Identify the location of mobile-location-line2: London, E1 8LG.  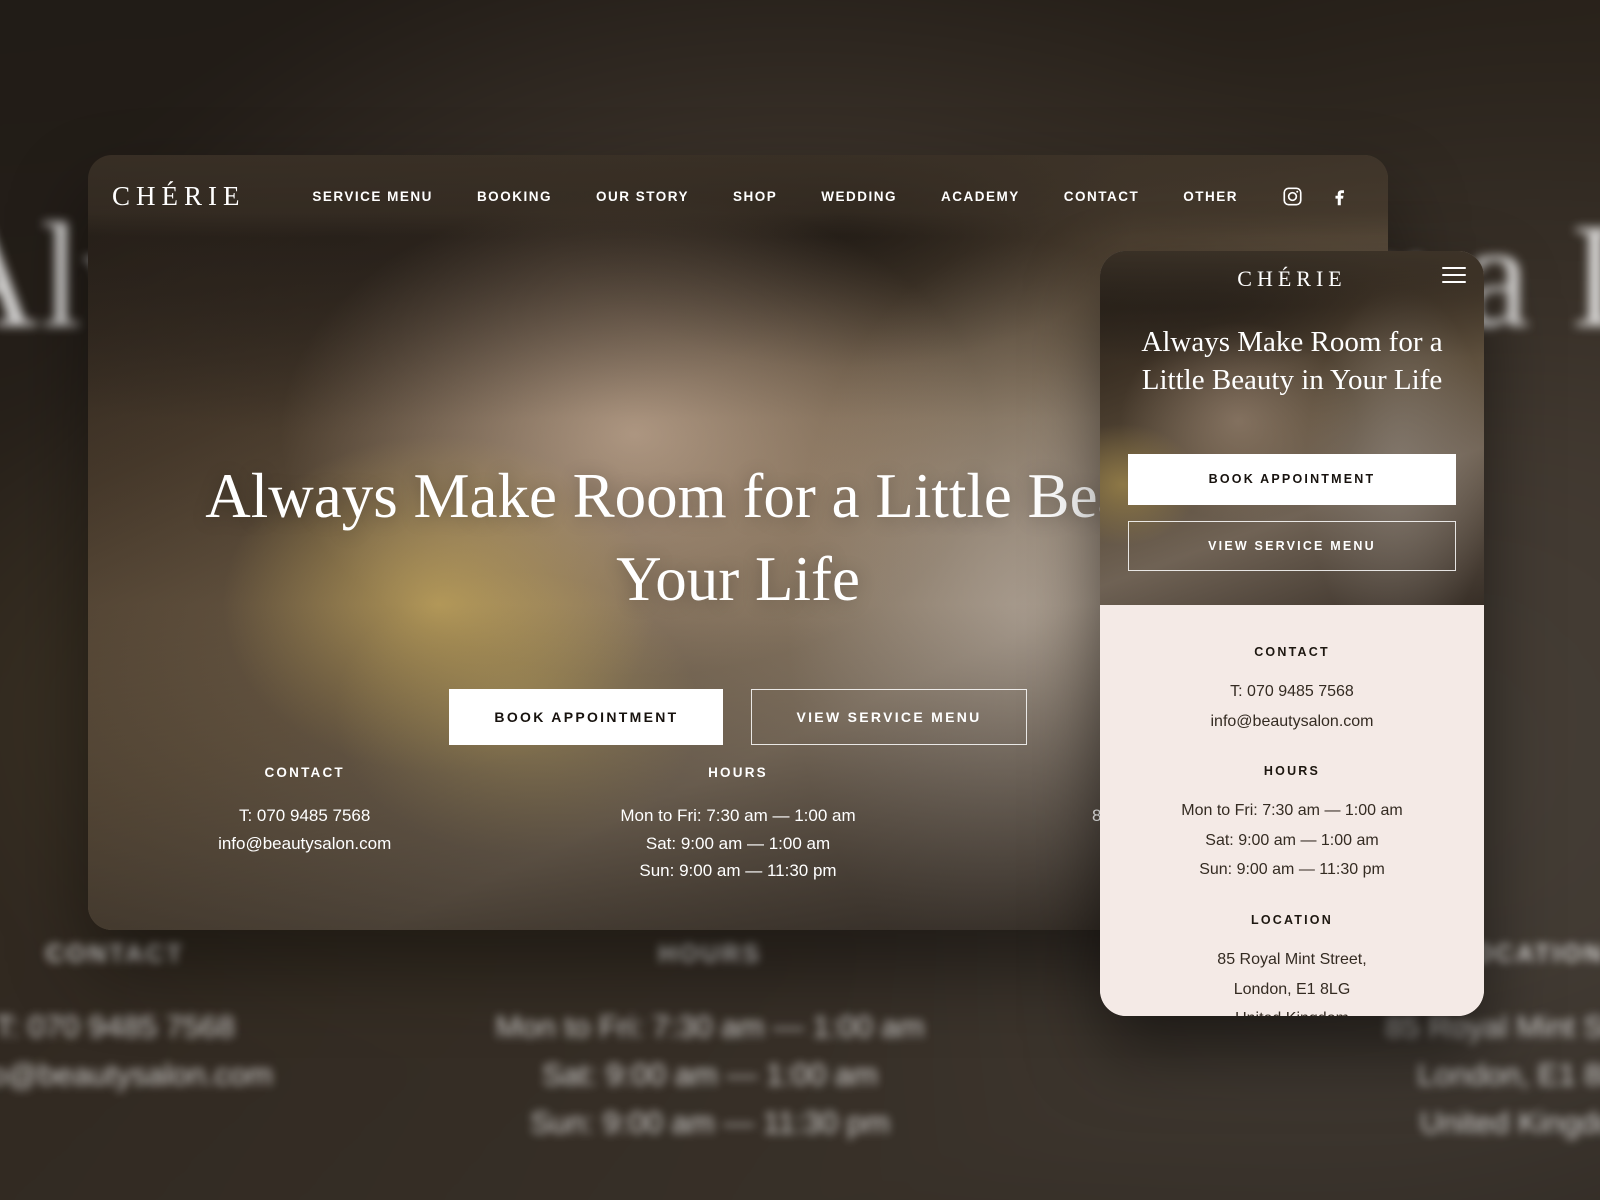
(1292, 989).